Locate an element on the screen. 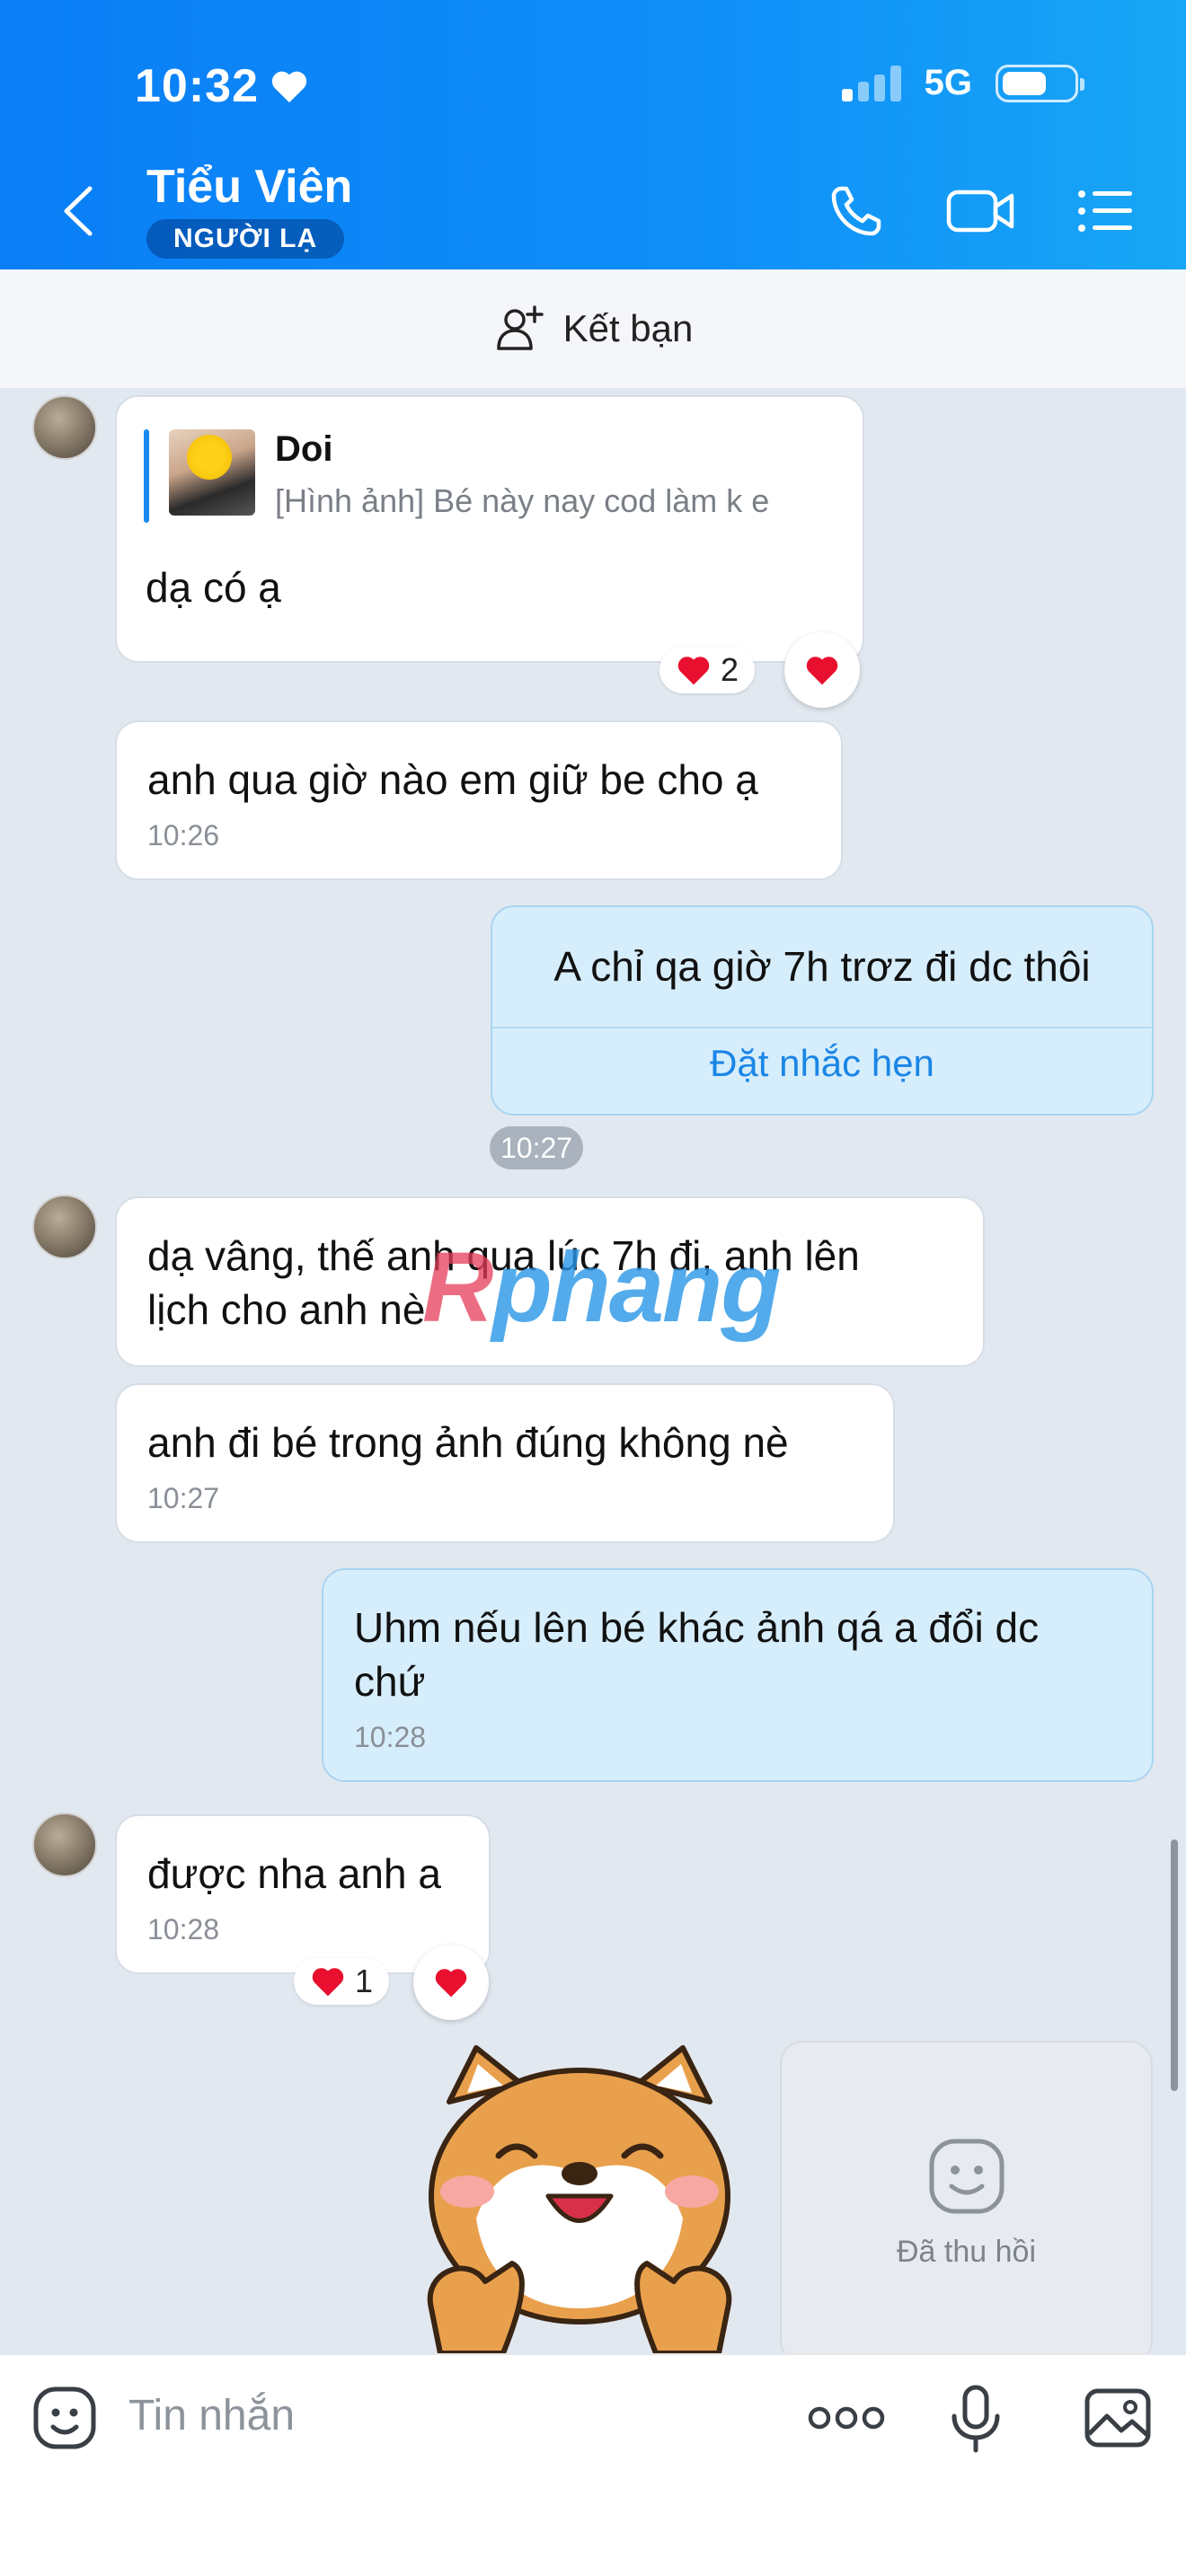 This screenshot has height=2576, width=1186. network-type: 5G is located at coordinates (948, 82).